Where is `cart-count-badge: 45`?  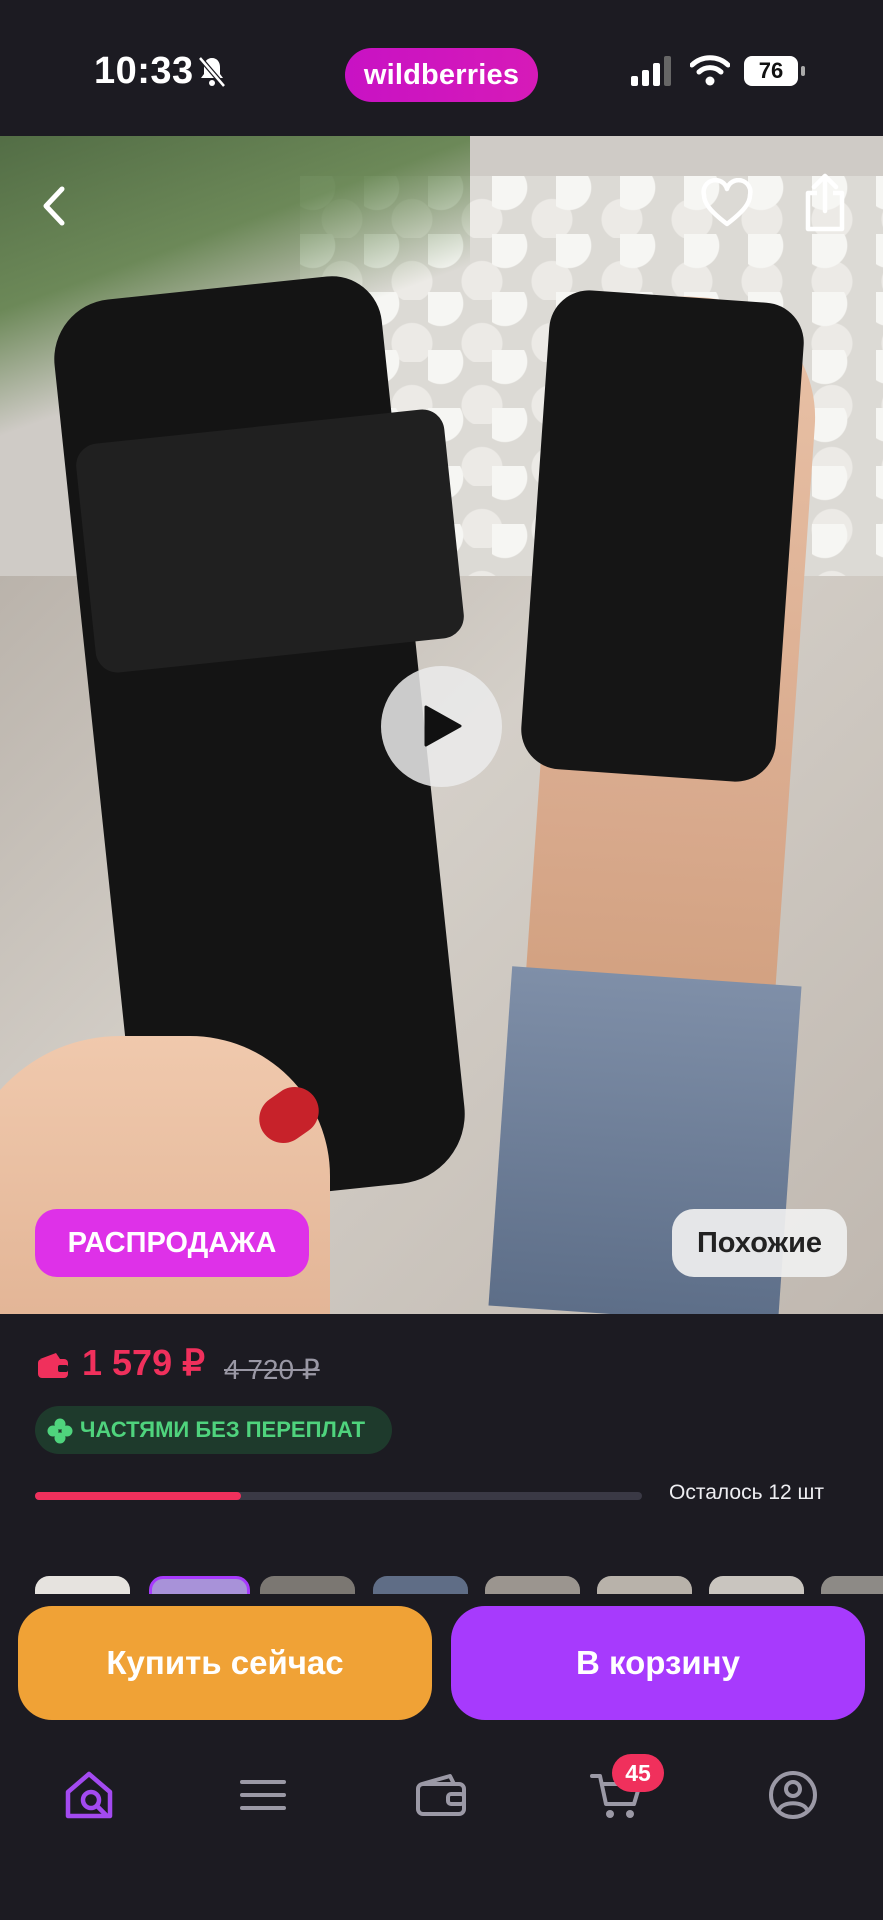
cart-count-badge: 45 is located at coordinates (638, 1773).